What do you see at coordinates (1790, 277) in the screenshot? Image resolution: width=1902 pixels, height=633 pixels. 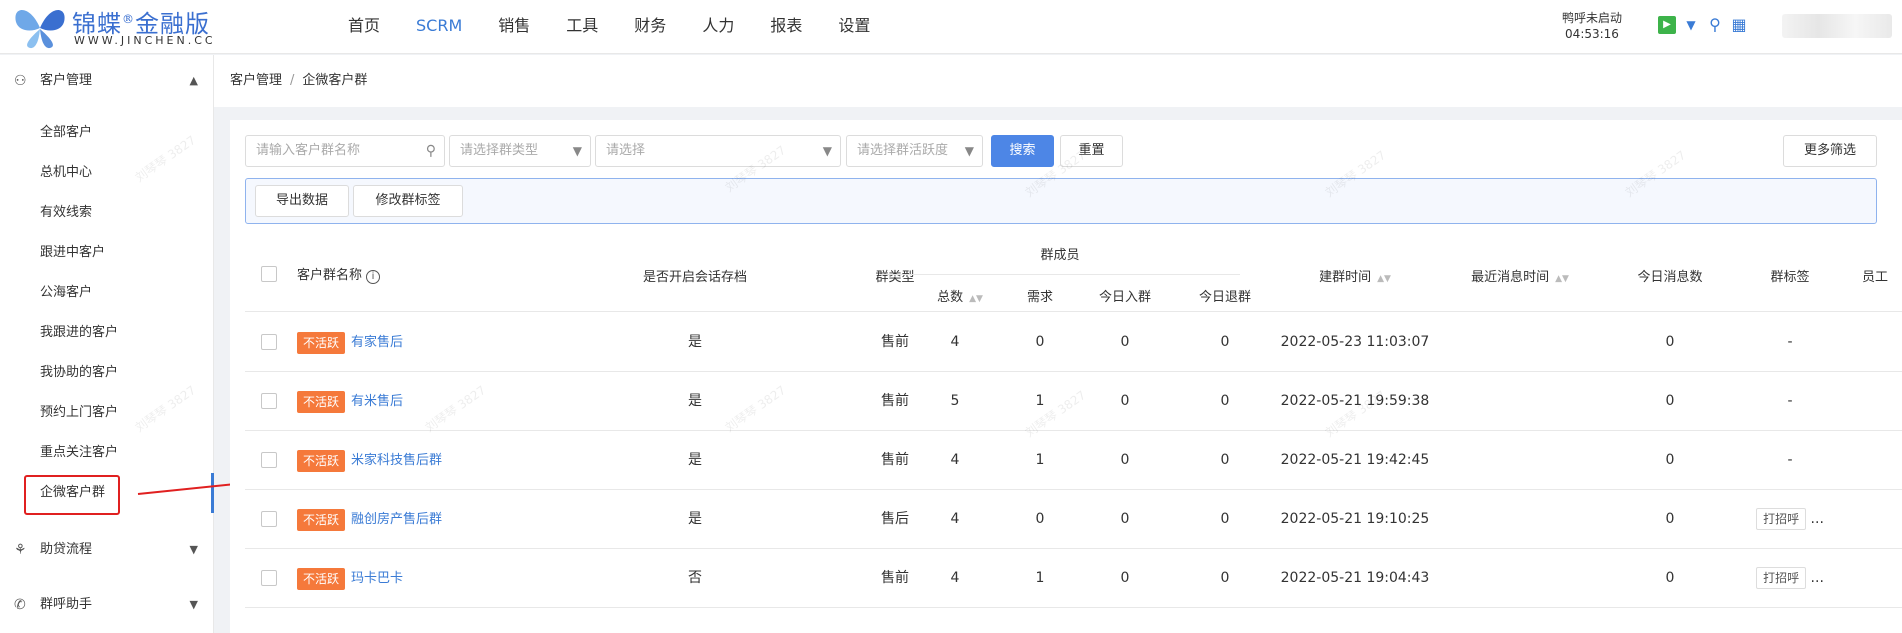 I see `header-group-tag: 群标签` at bounding box center [1790, 277].